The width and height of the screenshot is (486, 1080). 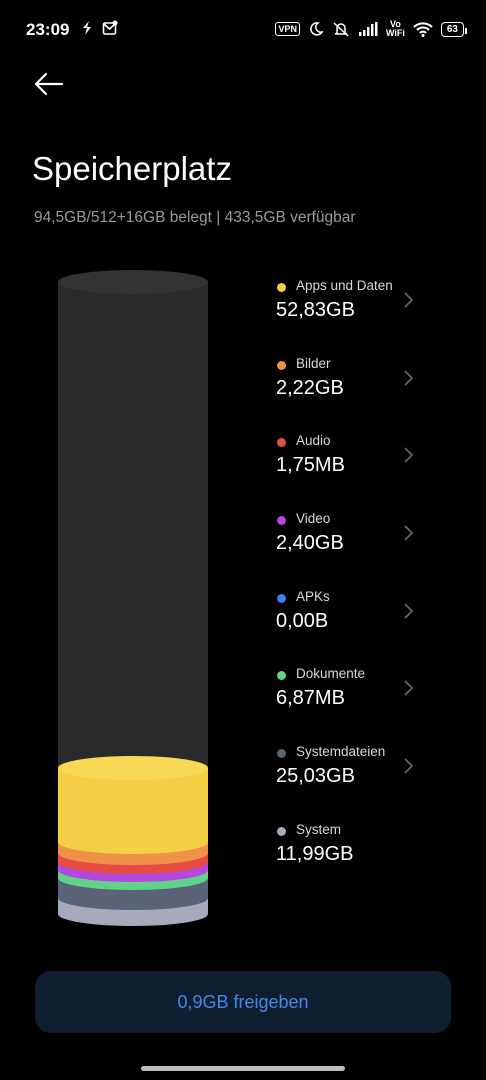 What do you see at coordinates (313, 518) in the screenshot?
I see `category-label: Video` at bounding box center [313, 518].